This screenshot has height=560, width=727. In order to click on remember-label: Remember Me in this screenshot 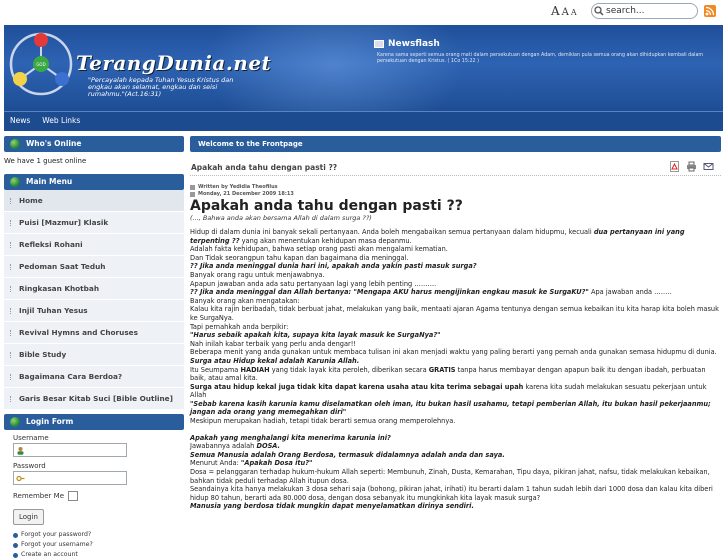, I will do `click(38, 496)`.